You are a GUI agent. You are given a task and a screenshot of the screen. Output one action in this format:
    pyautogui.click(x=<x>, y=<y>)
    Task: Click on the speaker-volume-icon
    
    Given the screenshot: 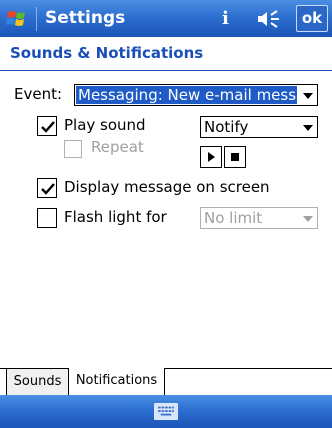 What is the action you would take?
    pyautogui.click(x=269, y=19)
    